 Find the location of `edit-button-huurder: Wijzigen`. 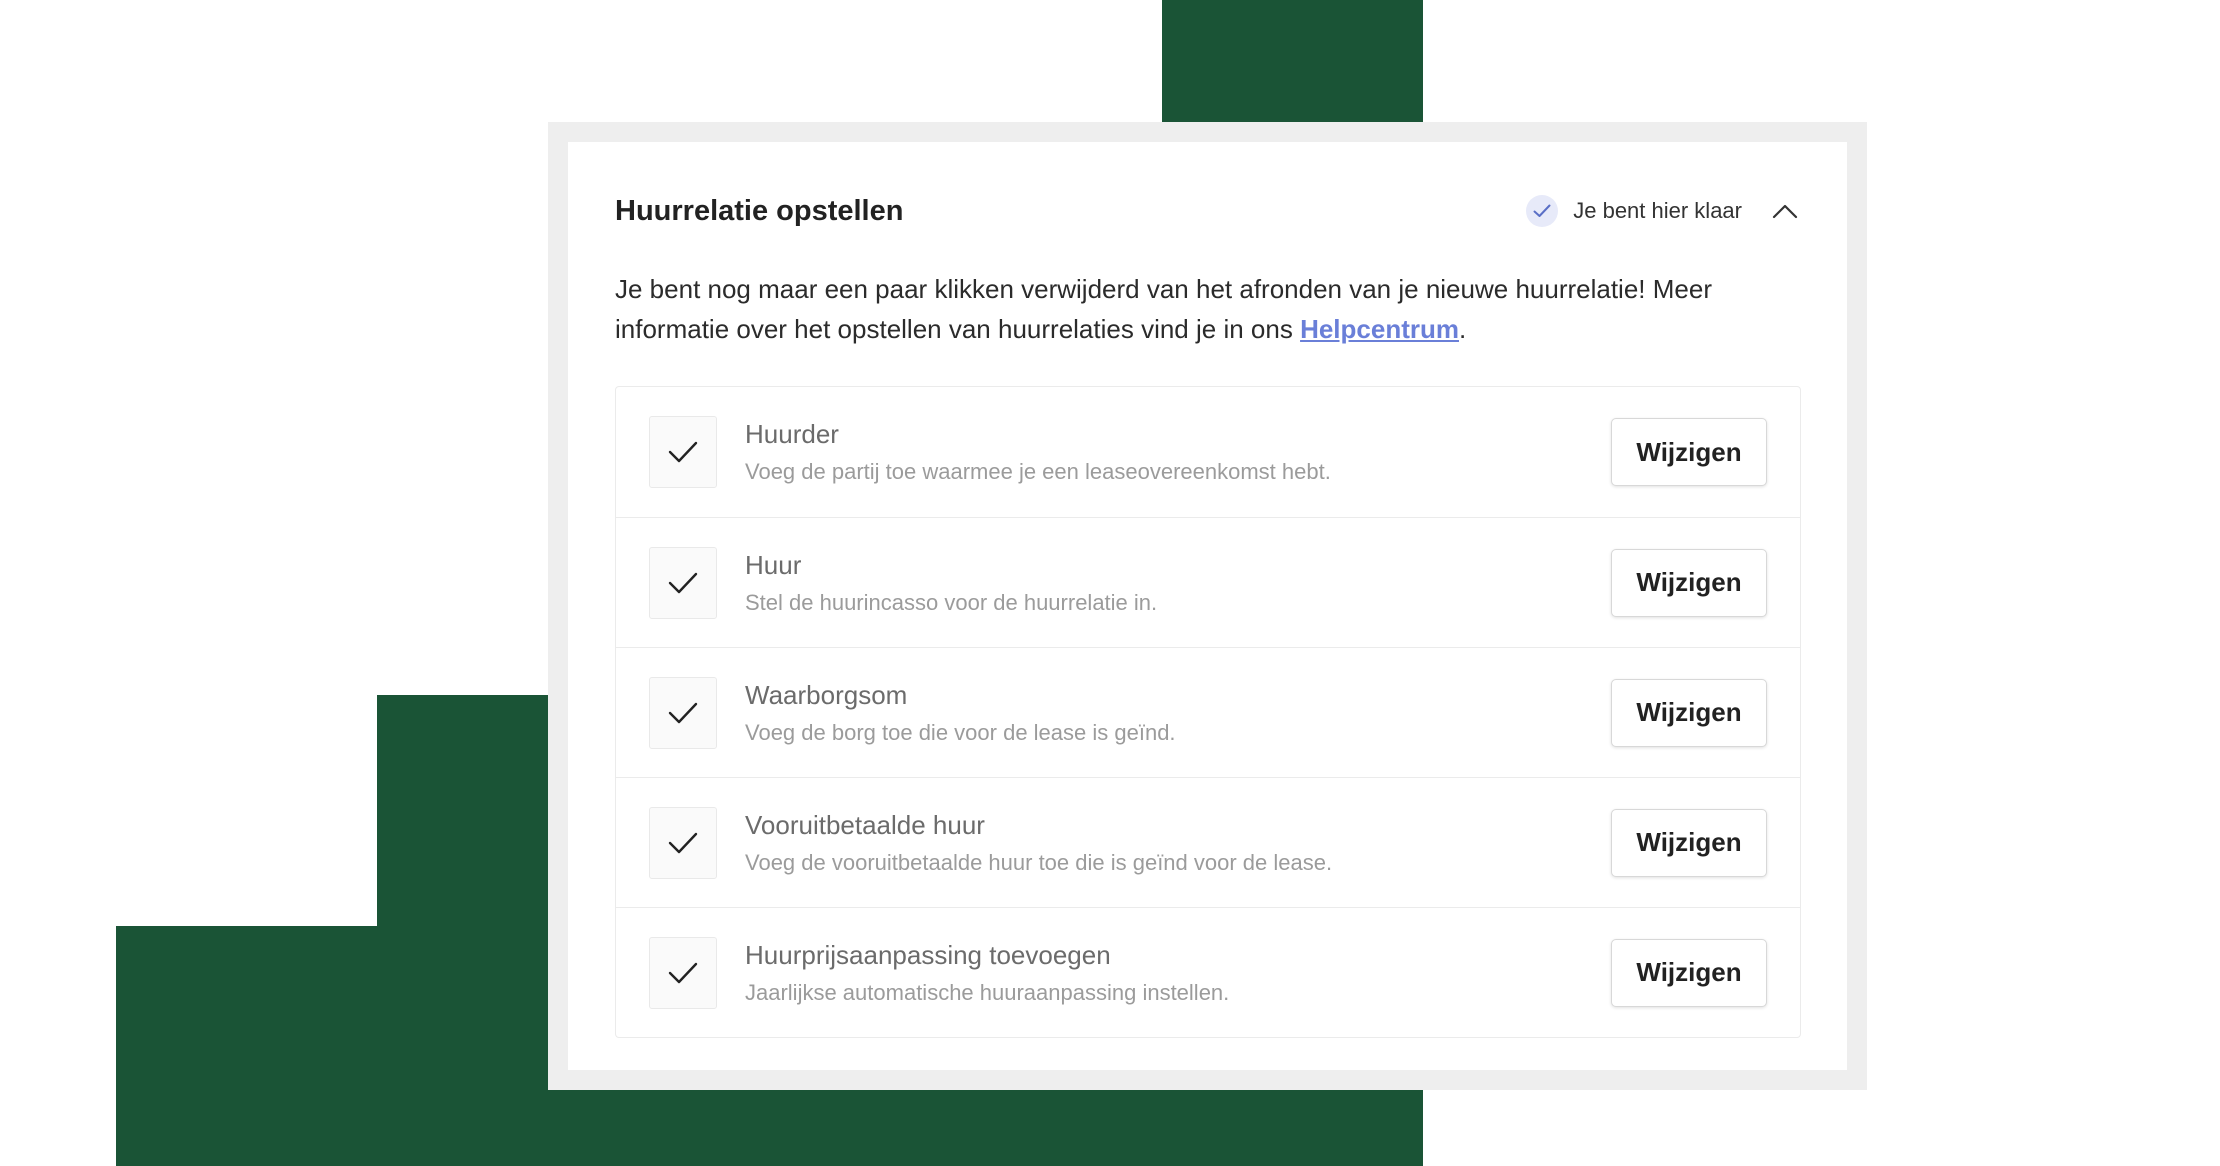

edit-button-huurder: Wijzigen is located at coordinates (1689, 452).